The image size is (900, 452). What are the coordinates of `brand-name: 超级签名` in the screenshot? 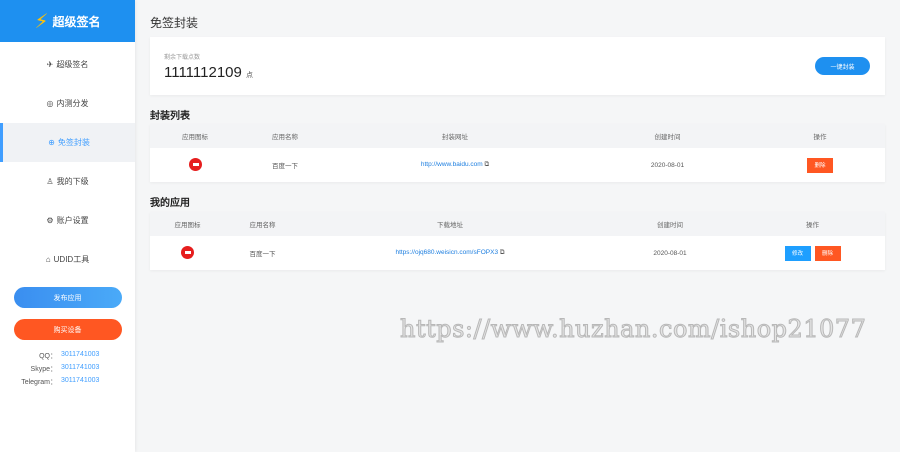 It's located at (76, 21).